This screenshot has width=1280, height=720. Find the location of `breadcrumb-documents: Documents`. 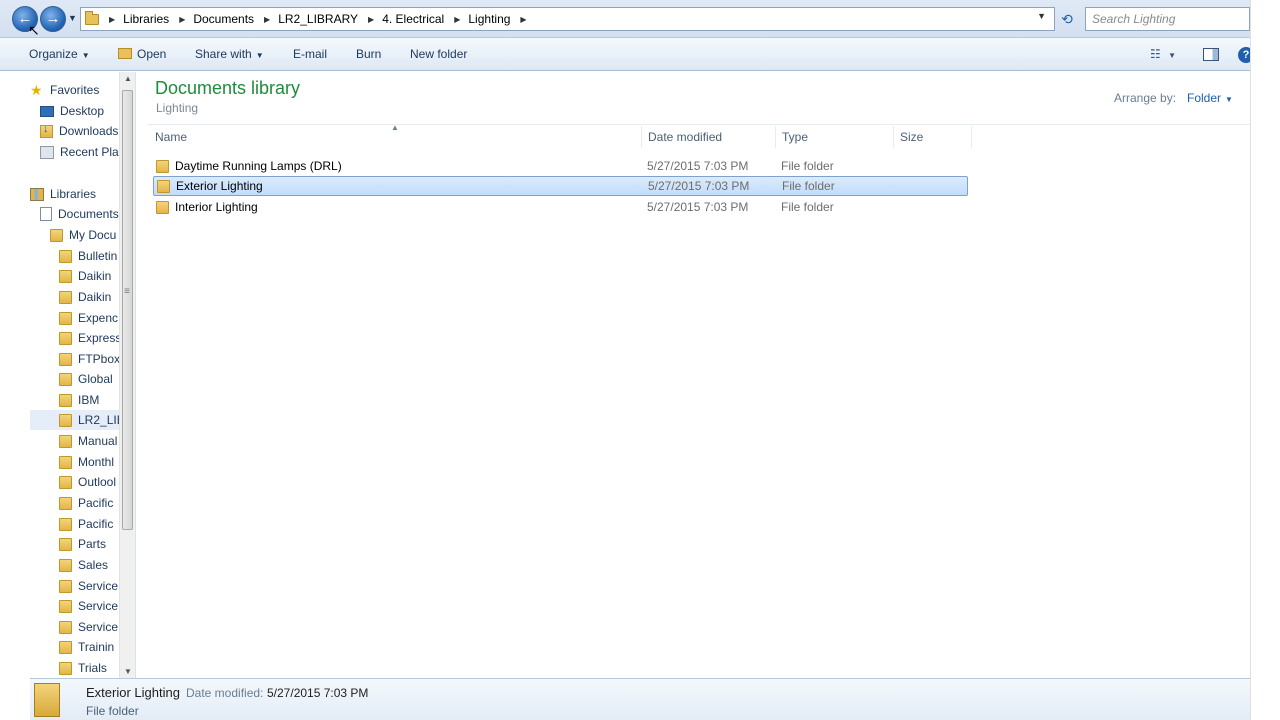

breadcrumb-documents: Documents is located at coordinates (223, 19).